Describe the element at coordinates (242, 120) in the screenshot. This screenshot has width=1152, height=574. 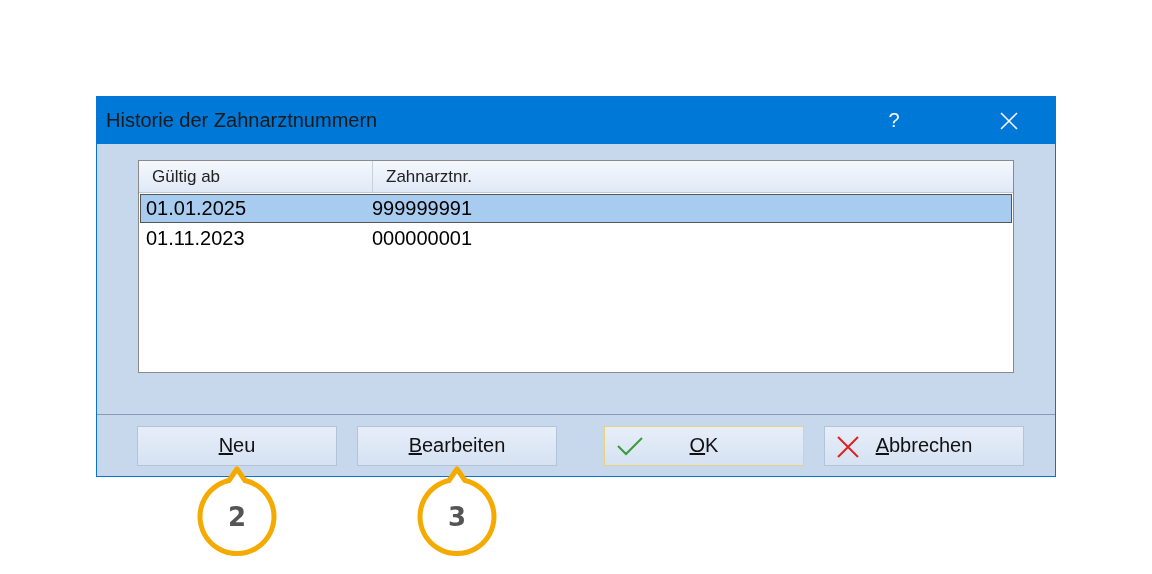
I see `window-title: Historie der Zahnarztnummern` at that location.